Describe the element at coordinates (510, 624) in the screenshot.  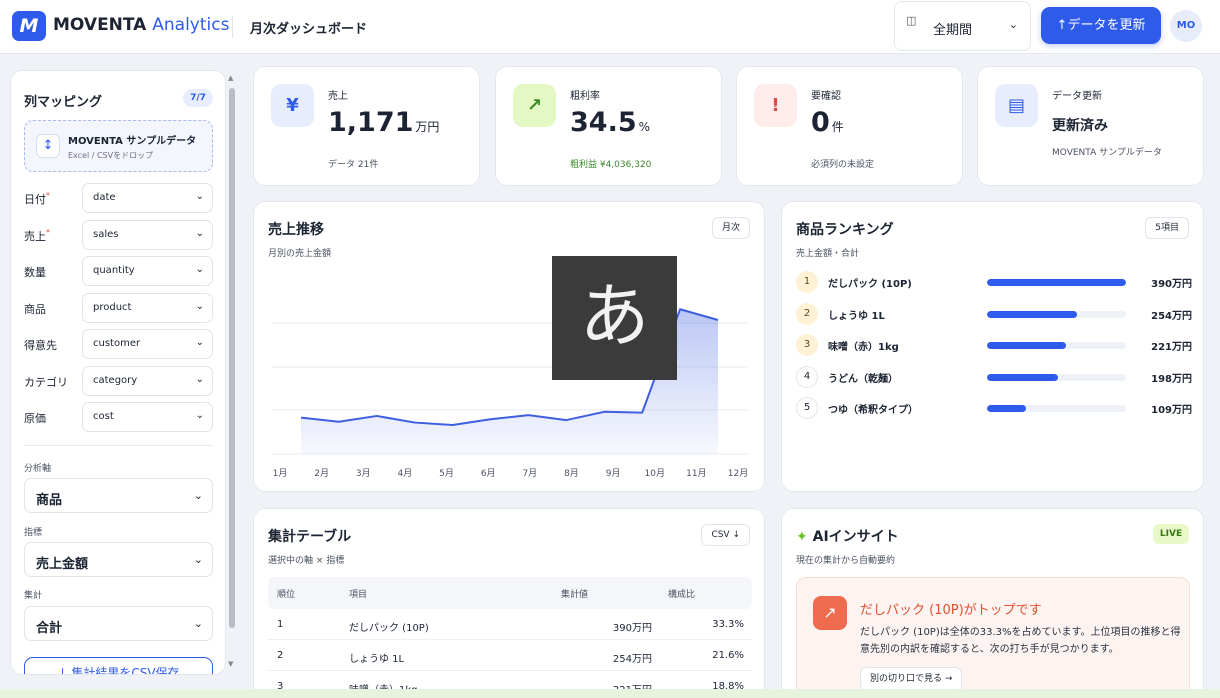
I see `table-row: 1 だしパック (10P) 390万円 33.3%` at that location.